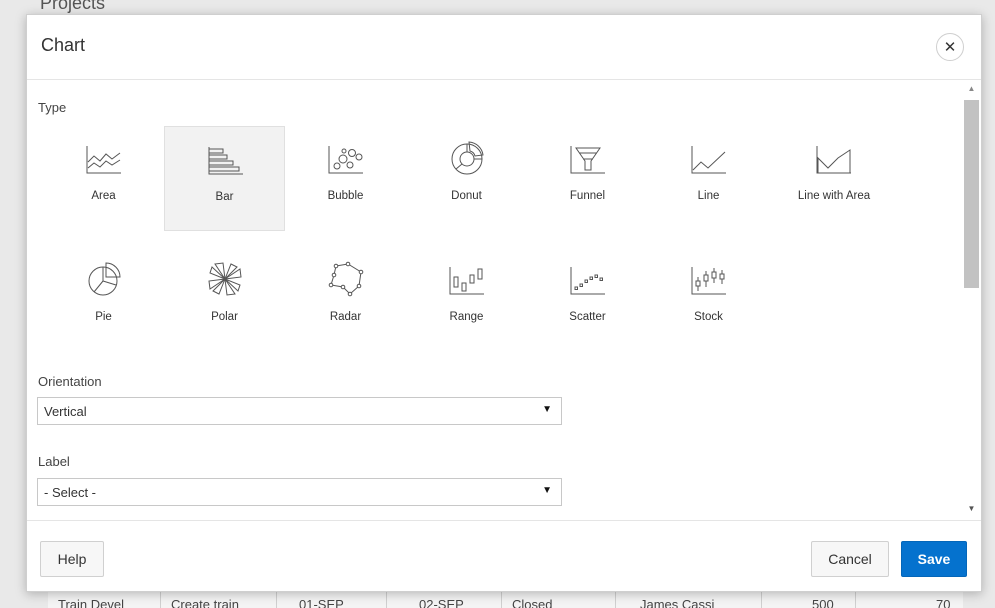 This screenshot has width=995, height=608. Describe the element at coordinates (971, 89) in the screenshot. I see `scroll-up-arrow-icon: ▲` at that location.